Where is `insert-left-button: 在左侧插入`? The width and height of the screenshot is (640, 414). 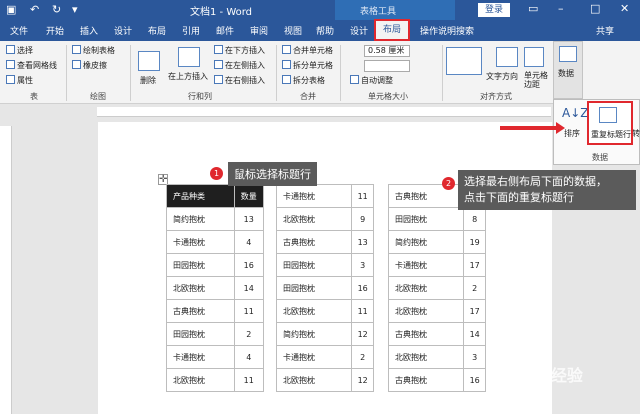
insert-left-button: 在左侧插入 is located at coordinates (239, 65).